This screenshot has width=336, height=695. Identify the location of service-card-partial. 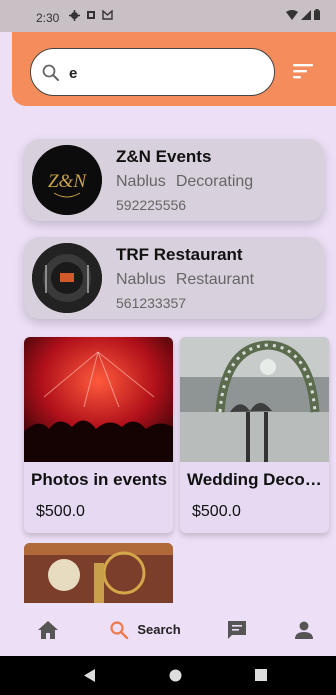
(98, 573).